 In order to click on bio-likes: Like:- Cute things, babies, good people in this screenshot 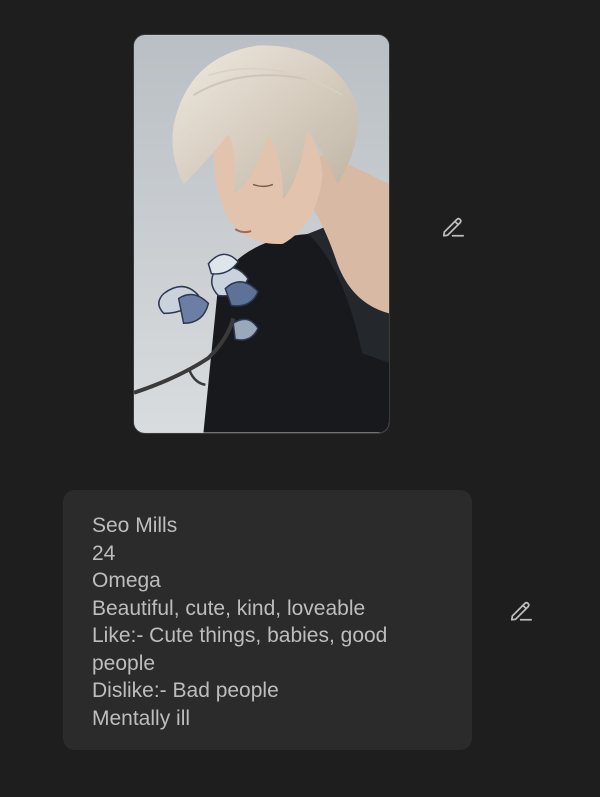, I will do `click(240, 649)`.